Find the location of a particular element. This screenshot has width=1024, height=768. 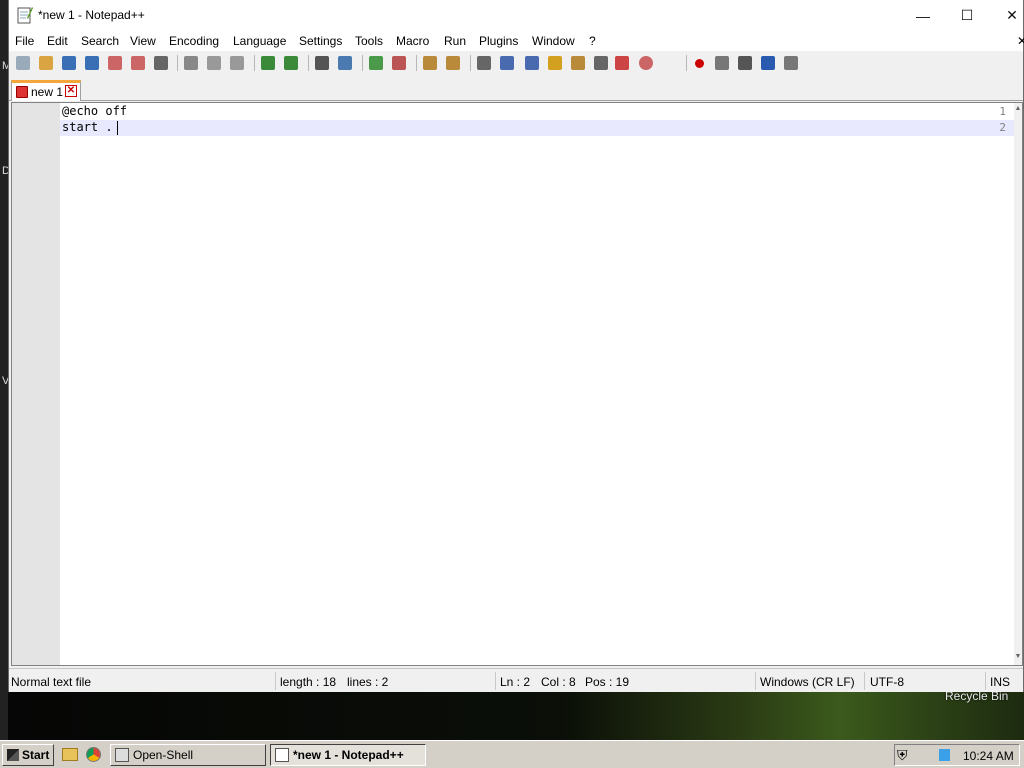

save-macro-icon is located at coordinates (791, 63).